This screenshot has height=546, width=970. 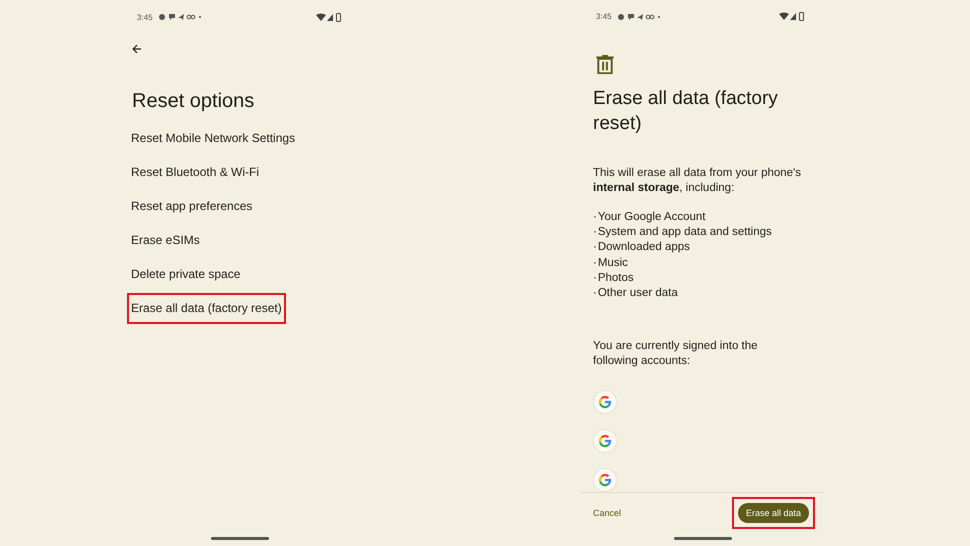 I want to click on reset-option-item: Reset Mobile Network Settings, so click(x=213, y=138).